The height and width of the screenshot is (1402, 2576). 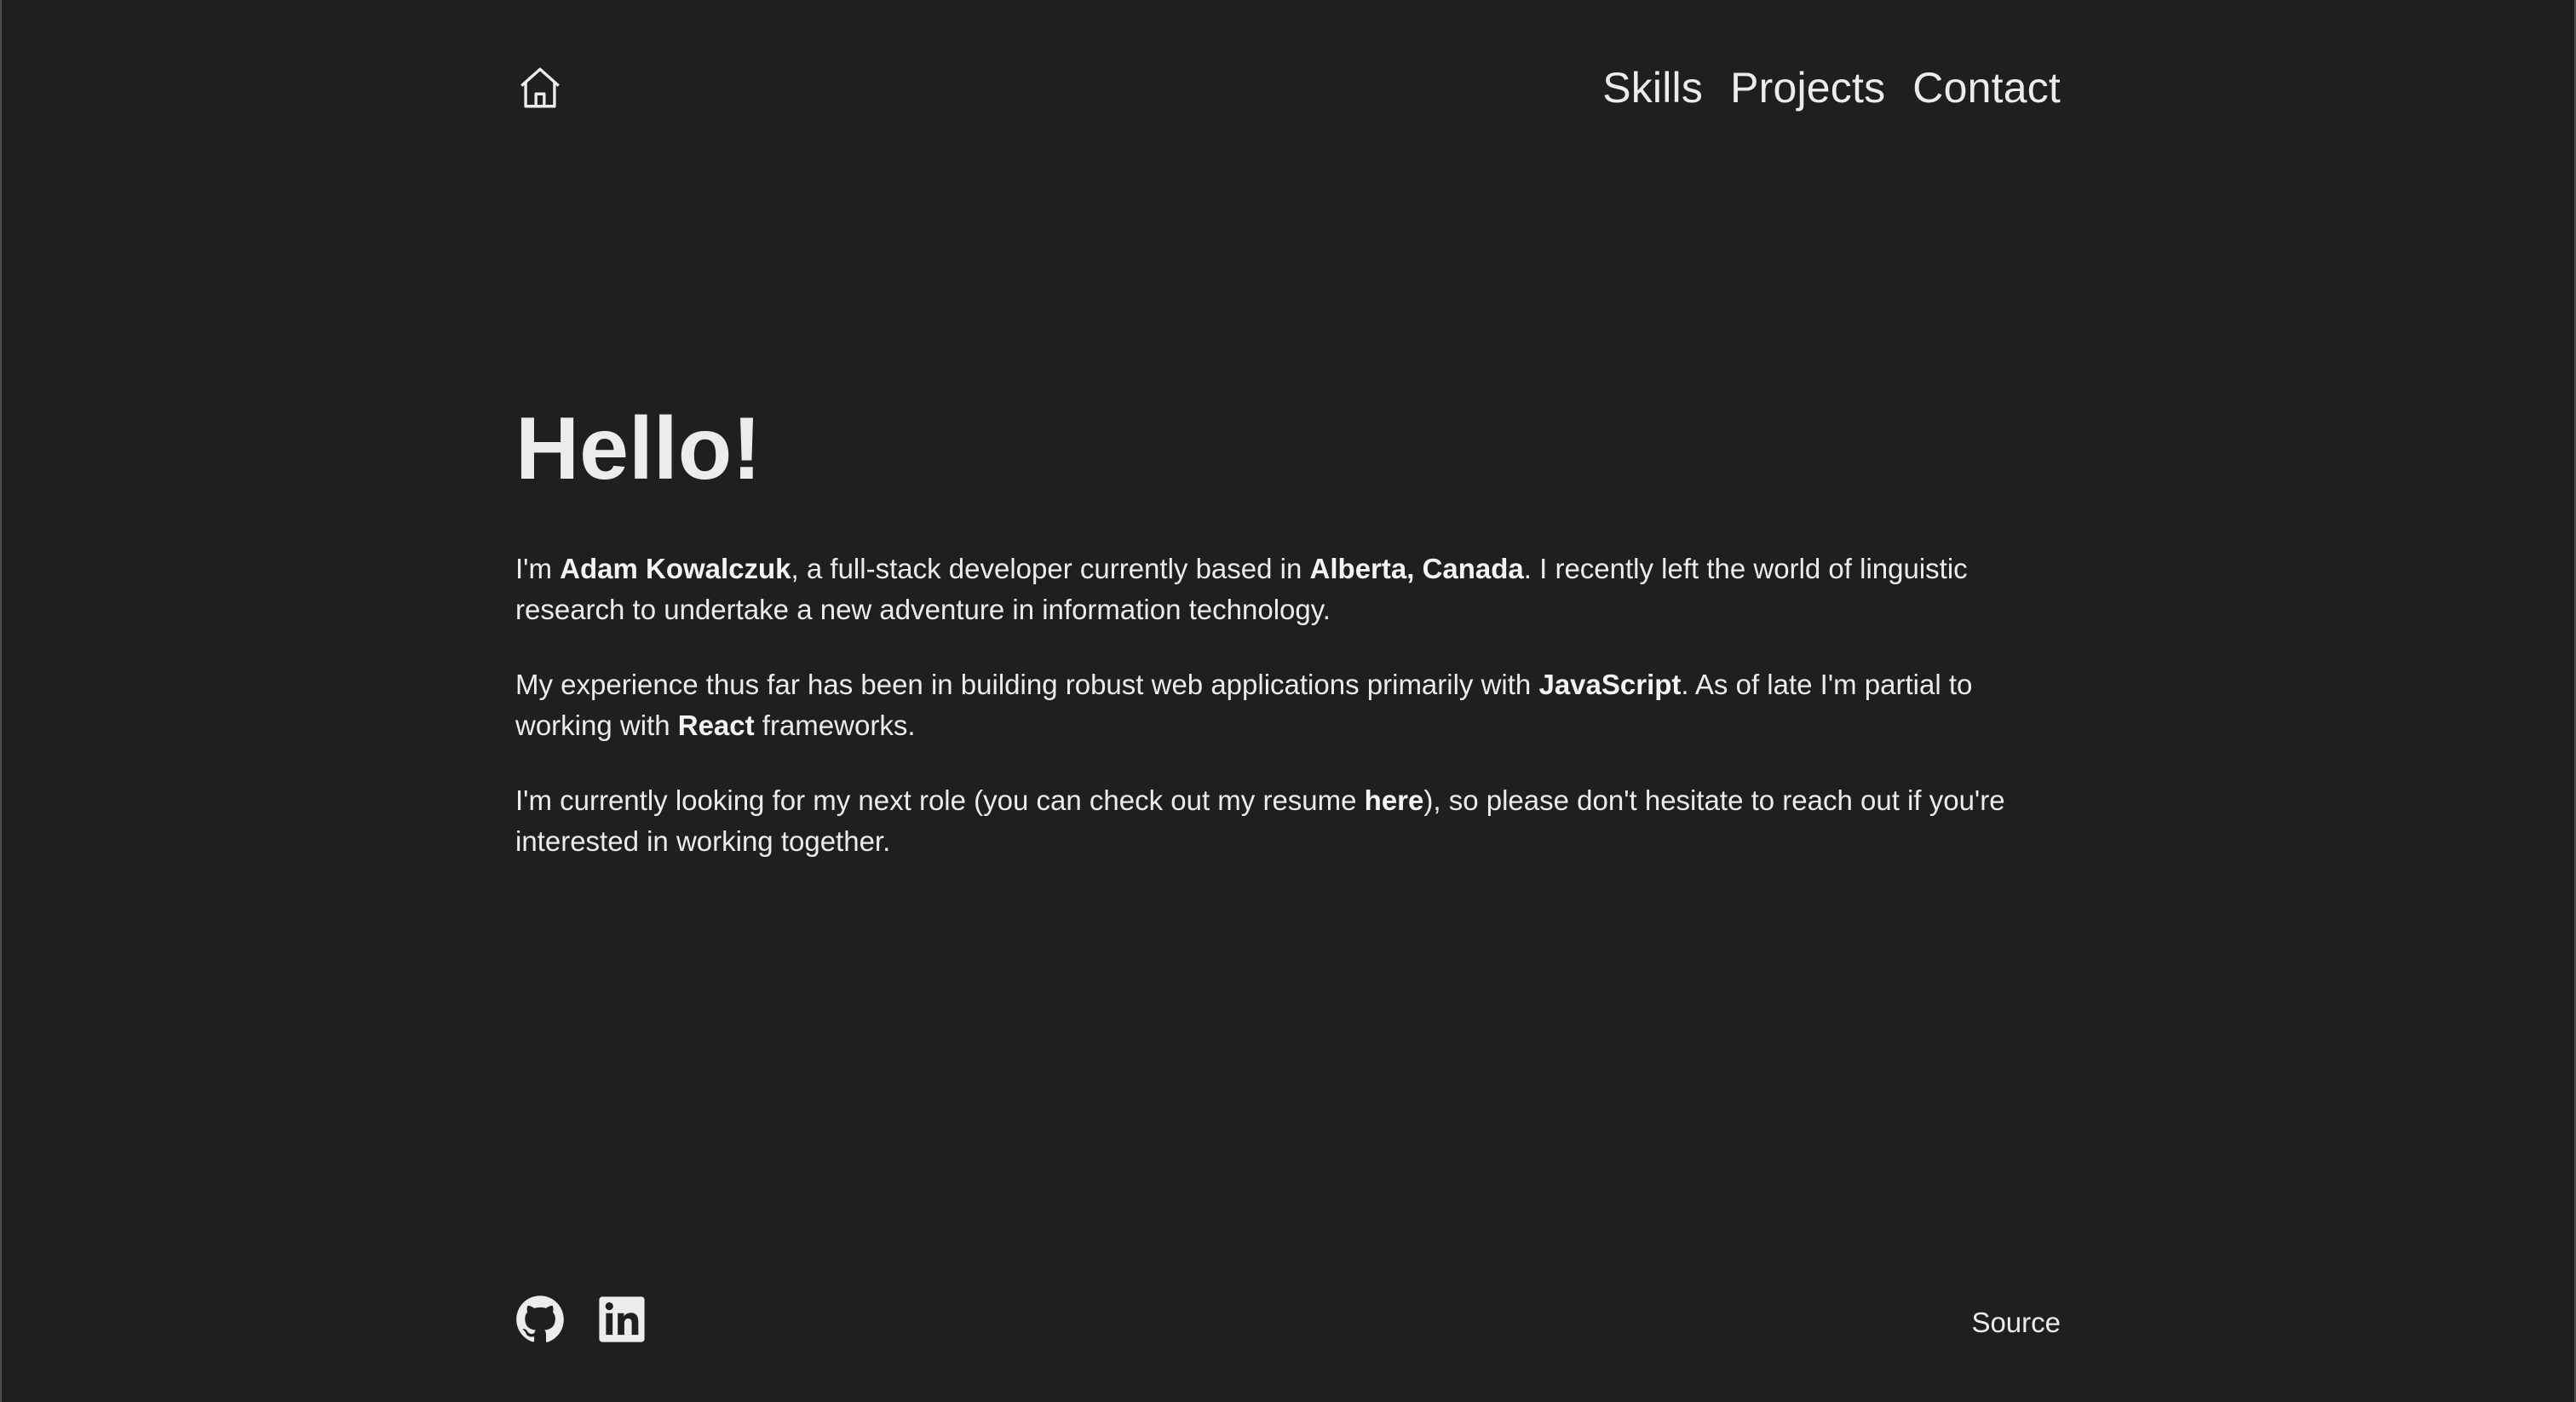 What do you see at coordinates (581, 1319) in the screenshot?
I see `social-links` at bounding box center [581, 1319].